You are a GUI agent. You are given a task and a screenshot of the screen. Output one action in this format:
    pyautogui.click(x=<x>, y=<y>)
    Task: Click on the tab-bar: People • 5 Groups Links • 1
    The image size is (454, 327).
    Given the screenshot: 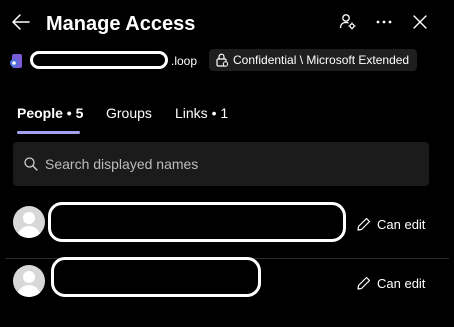 What is the action you would take?
    pyautogui.click(x=227, y=116)
    